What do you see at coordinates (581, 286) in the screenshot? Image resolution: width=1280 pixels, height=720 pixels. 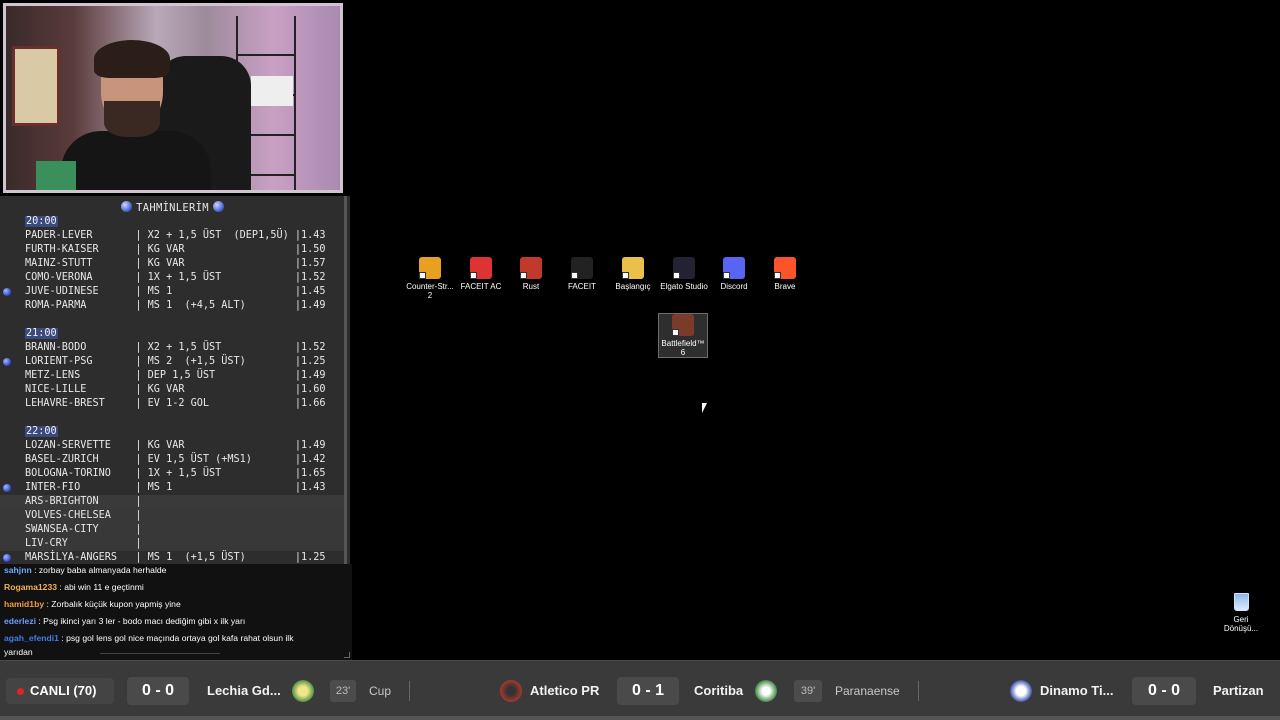 I see `desktop-shortcut-label: FACEIT` at bounding box center [581, 286].